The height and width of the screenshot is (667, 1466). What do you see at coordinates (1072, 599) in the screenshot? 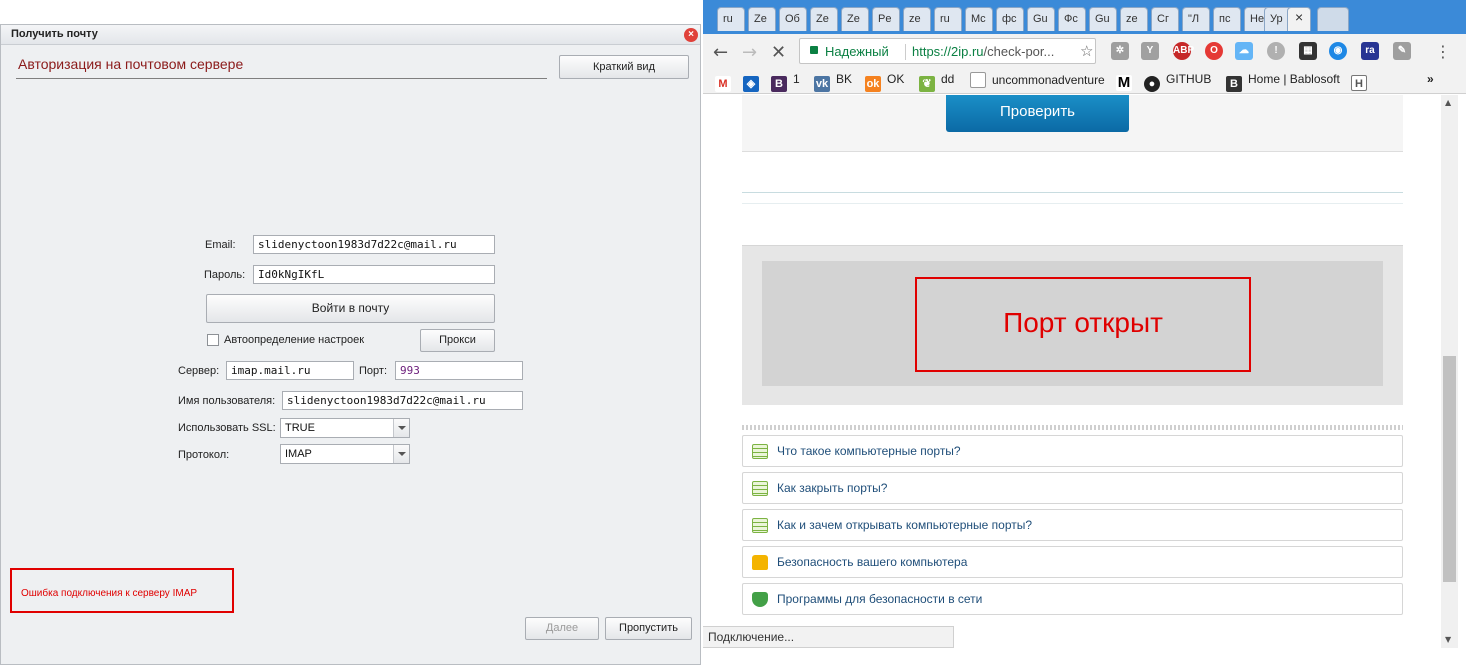
I see `info-link: Программы для безопасности в сети` at bounding box center [1072, 599].